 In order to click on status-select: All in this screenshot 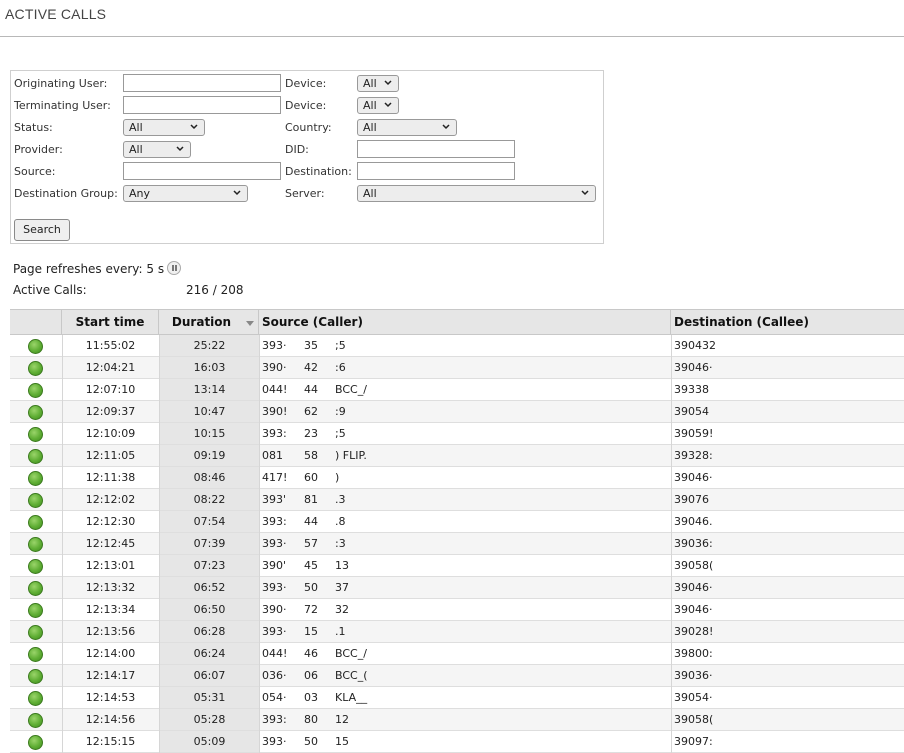, I will do `click(164, 127)`.